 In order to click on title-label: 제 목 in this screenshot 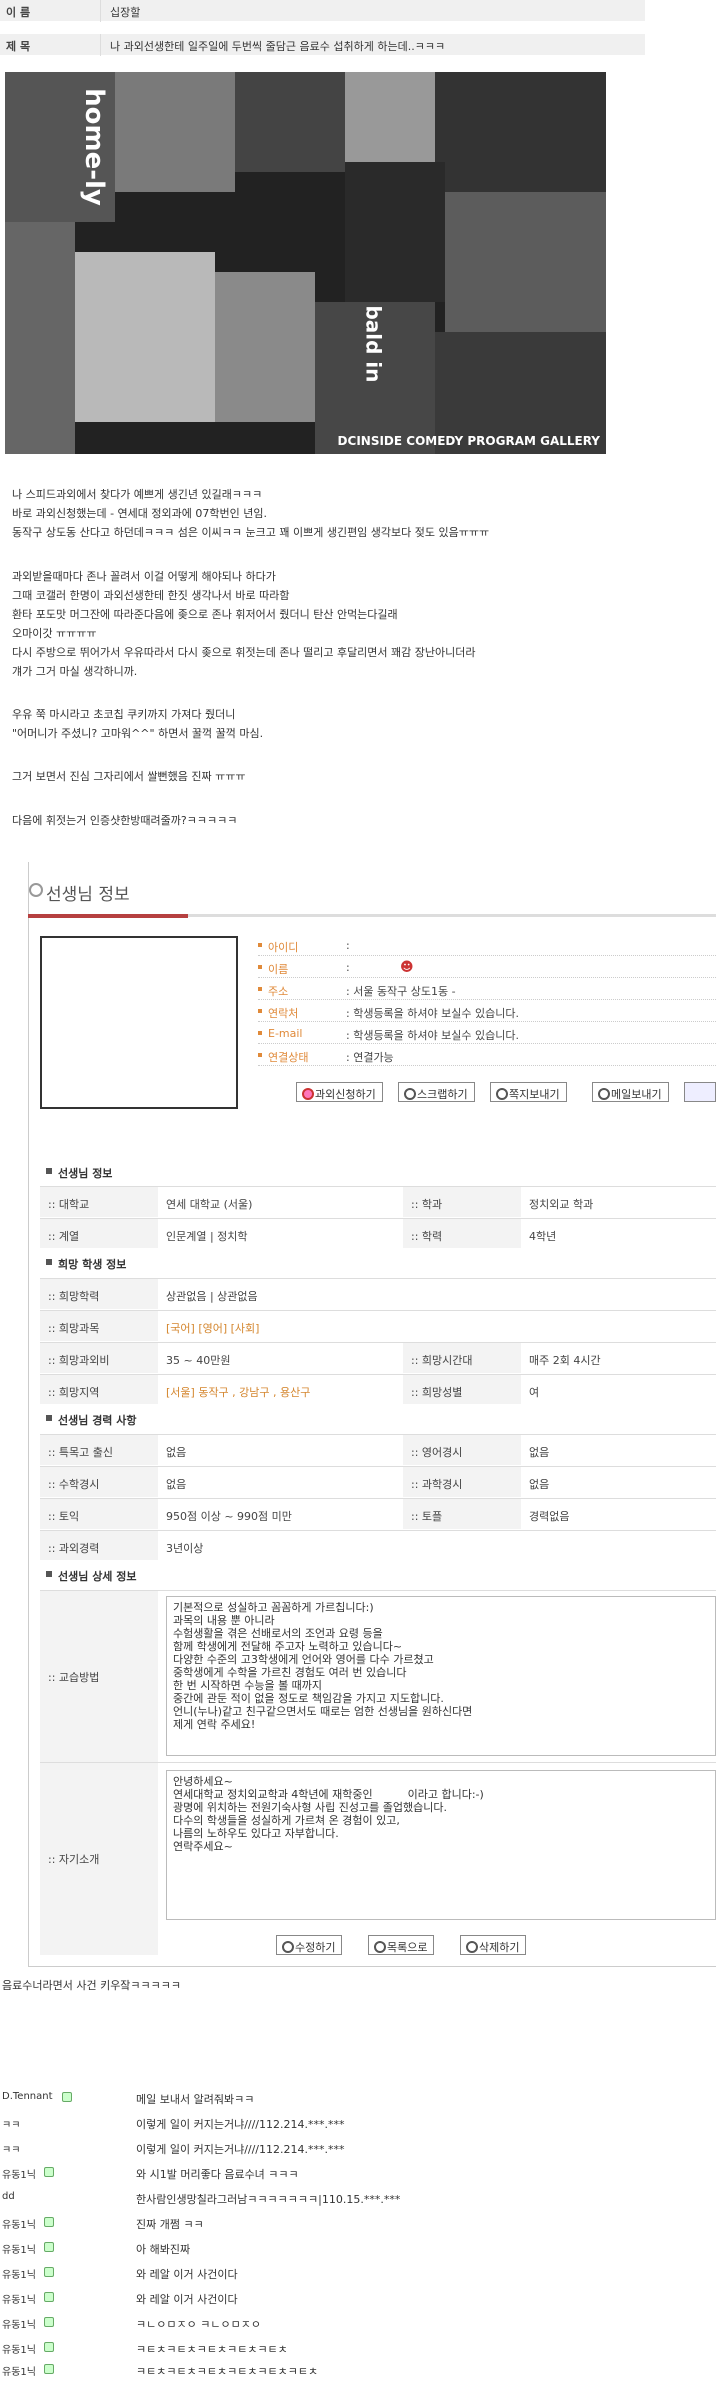, I will do `click(18, 46)`.